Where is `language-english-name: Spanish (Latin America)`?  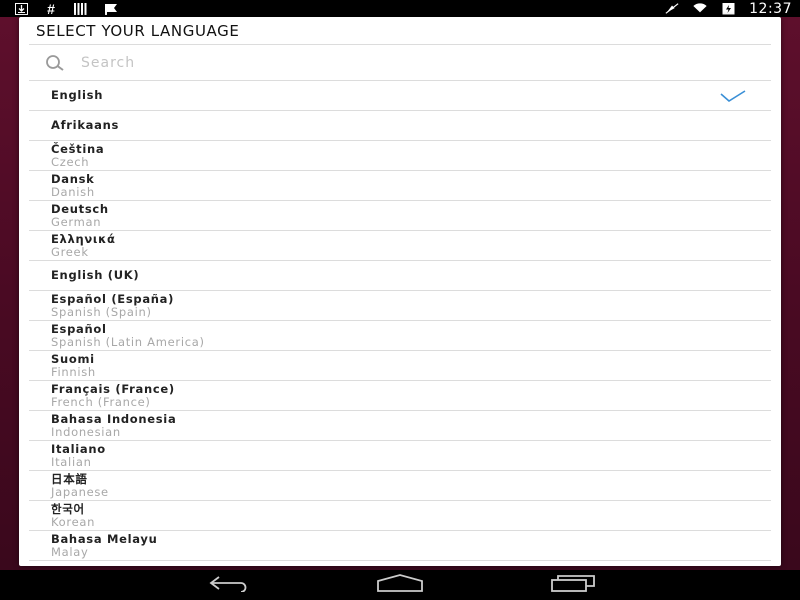 language-english-name: Spanish (Latin America) is located at coordinates (128, 342).